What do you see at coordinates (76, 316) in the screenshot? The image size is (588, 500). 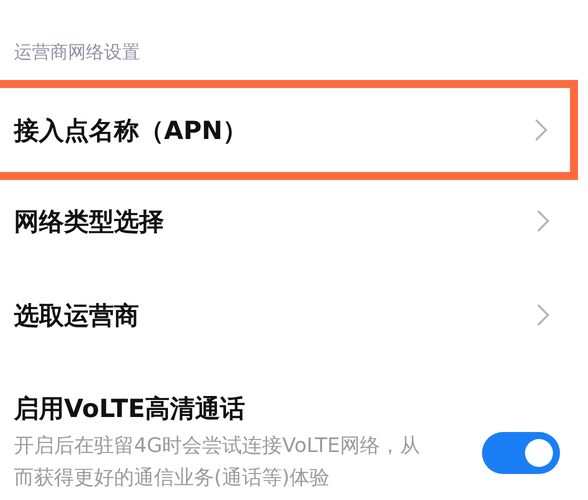 I see `row-label: 选取运营商` at bounding box center [76, 316].